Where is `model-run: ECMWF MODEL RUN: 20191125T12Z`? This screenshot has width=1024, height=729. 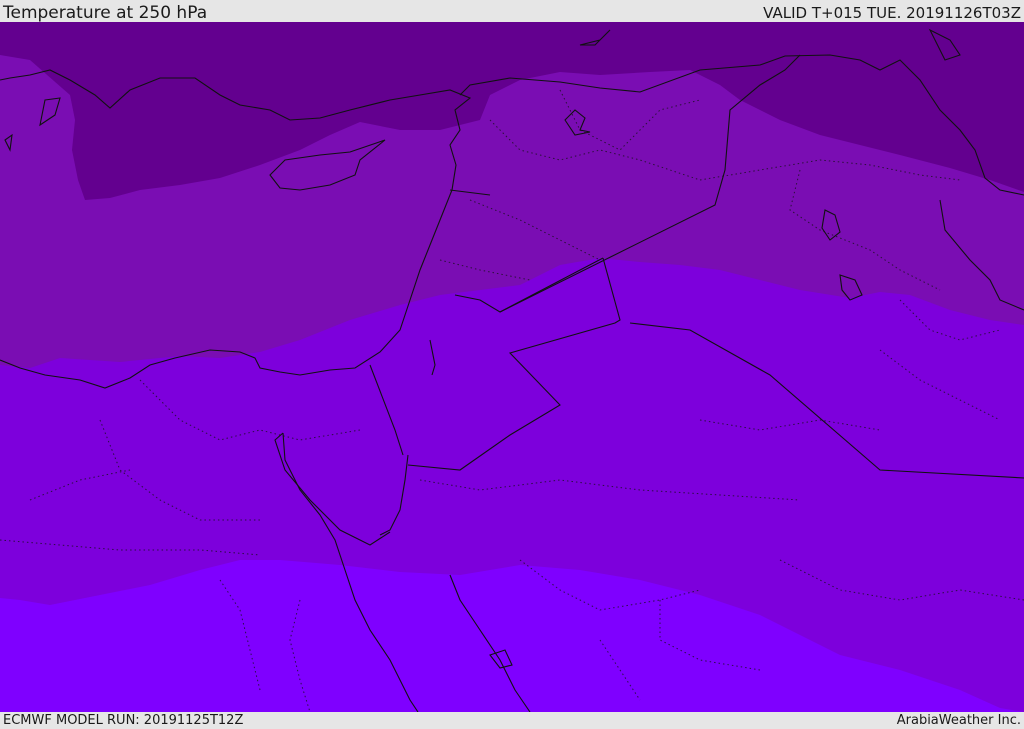
model-run: ECMWF MODEL RUN: 20191125T12Z is located at coordinates (123, 720).